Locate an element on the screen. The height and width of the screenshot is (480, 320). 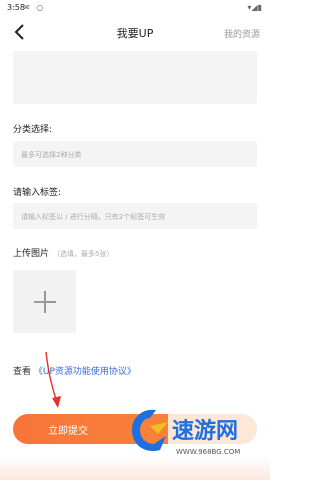
upload-label: 上传图片 is located at coordinates (31, 254).